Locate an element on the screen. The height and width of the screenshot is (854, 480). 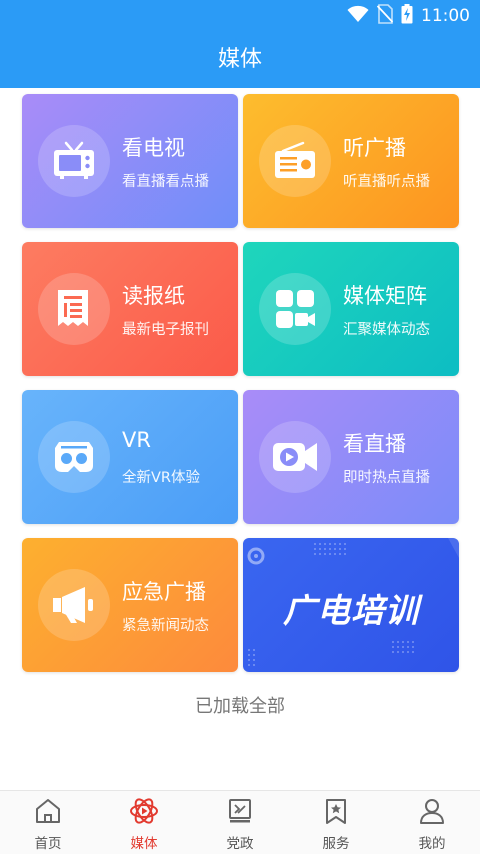
profile-icon is located at coordinates (432, 813).